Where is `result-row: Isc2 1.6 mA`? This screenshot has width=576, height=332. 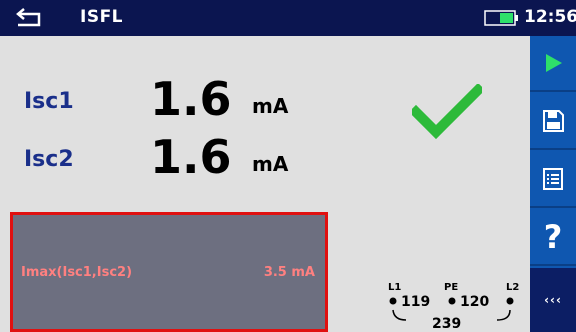 result-row: Isc2 1.6 mA is located at coordinates (190, 152).